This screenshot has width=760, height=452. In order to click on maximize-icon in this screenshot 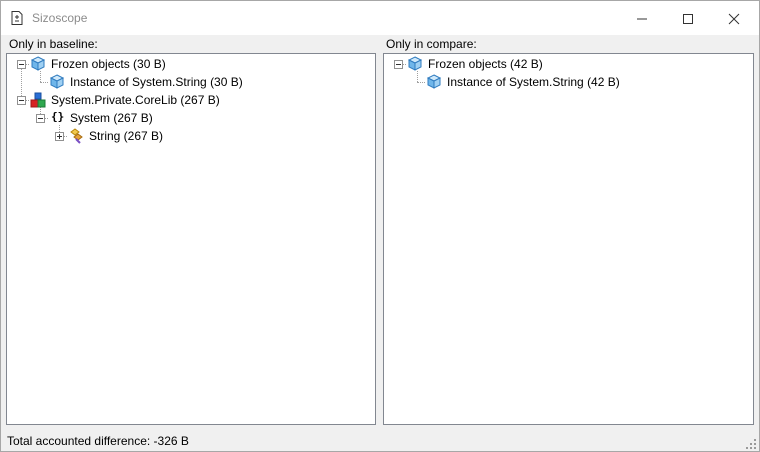, I will do `click(688, 19)`.